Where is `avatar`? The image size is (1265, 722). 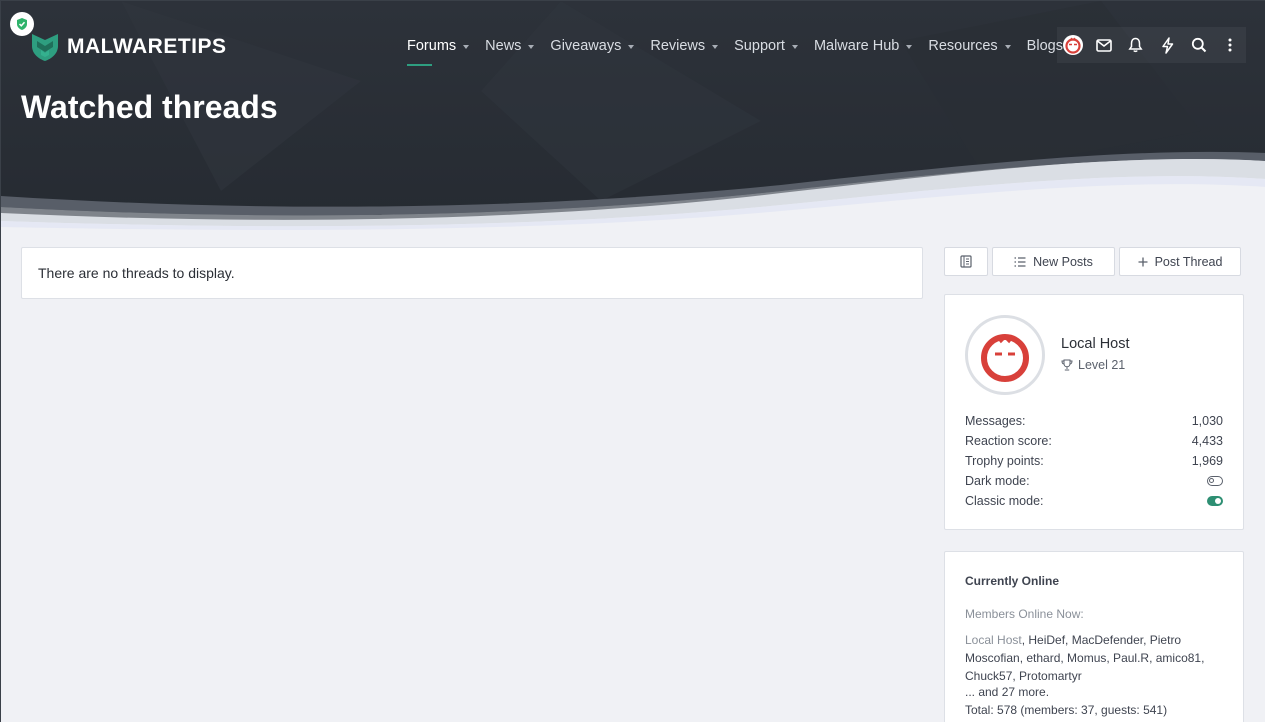 avatar is located at coordinates (1005, 355).